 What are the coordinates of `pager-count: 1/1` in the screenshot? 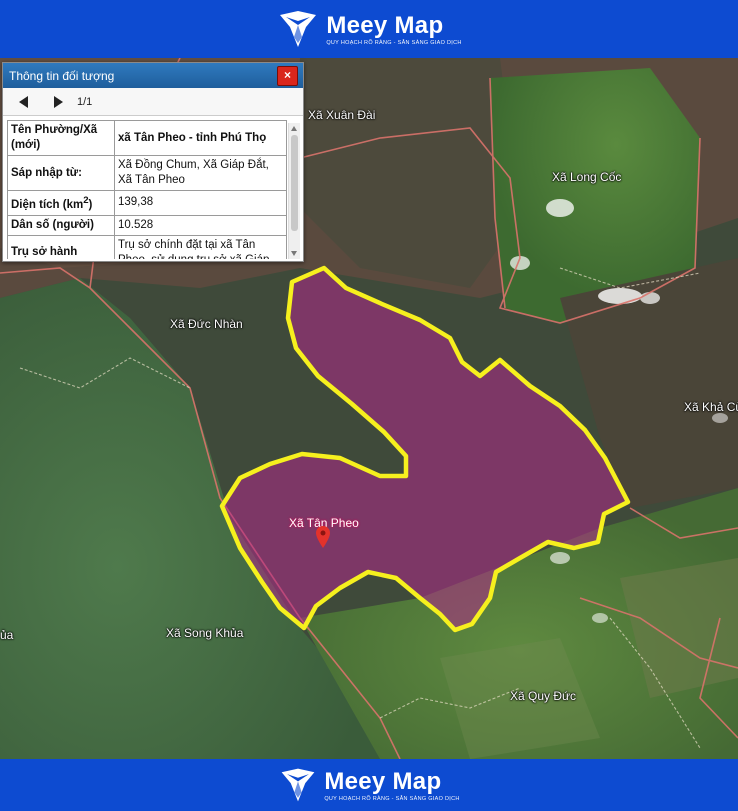 It's located at (85, 101).